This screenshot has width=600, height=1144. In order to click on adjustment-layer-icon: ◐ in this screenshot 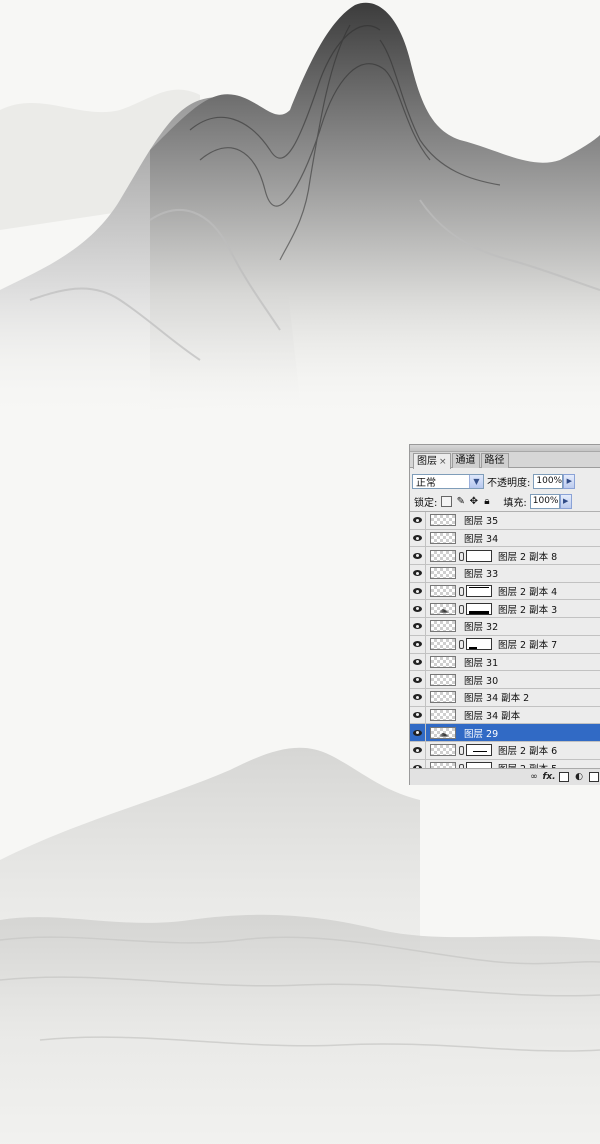, I will do `click(579, 777)`.